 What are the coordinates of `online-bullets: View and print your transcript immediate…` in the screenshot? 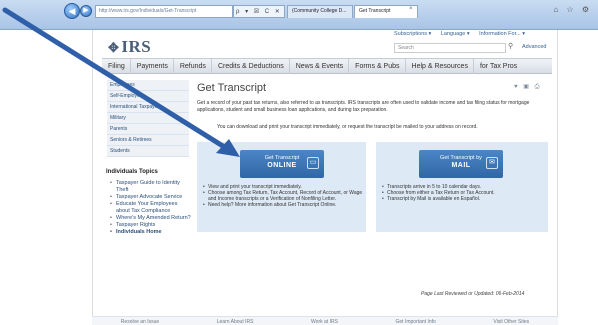 It's located at (283, 196).